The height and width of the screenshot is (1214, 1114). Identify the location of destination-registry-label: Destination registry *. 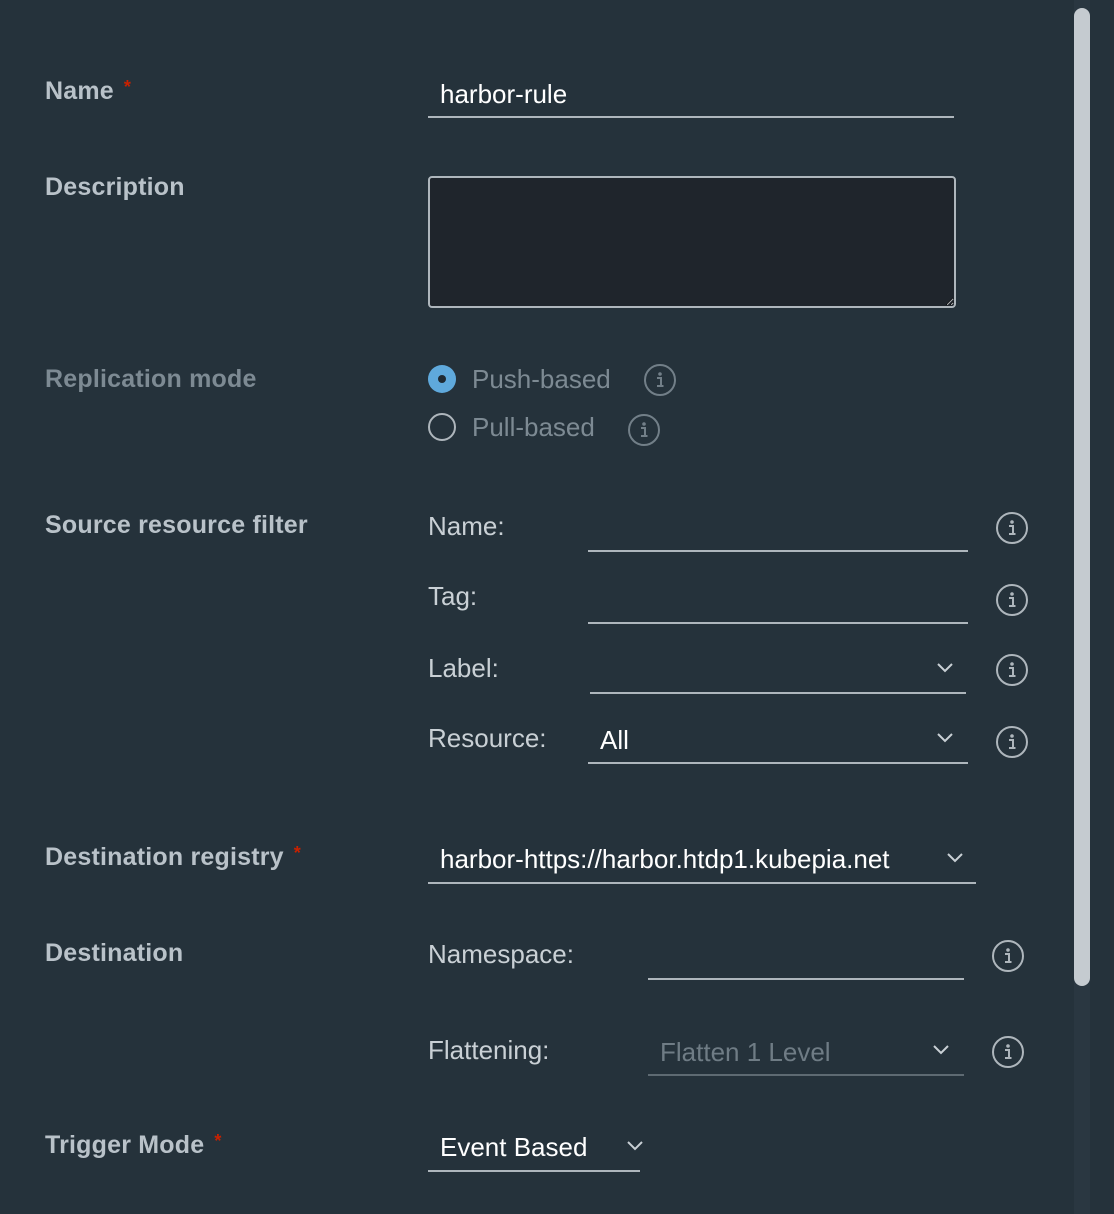
(173, 857).